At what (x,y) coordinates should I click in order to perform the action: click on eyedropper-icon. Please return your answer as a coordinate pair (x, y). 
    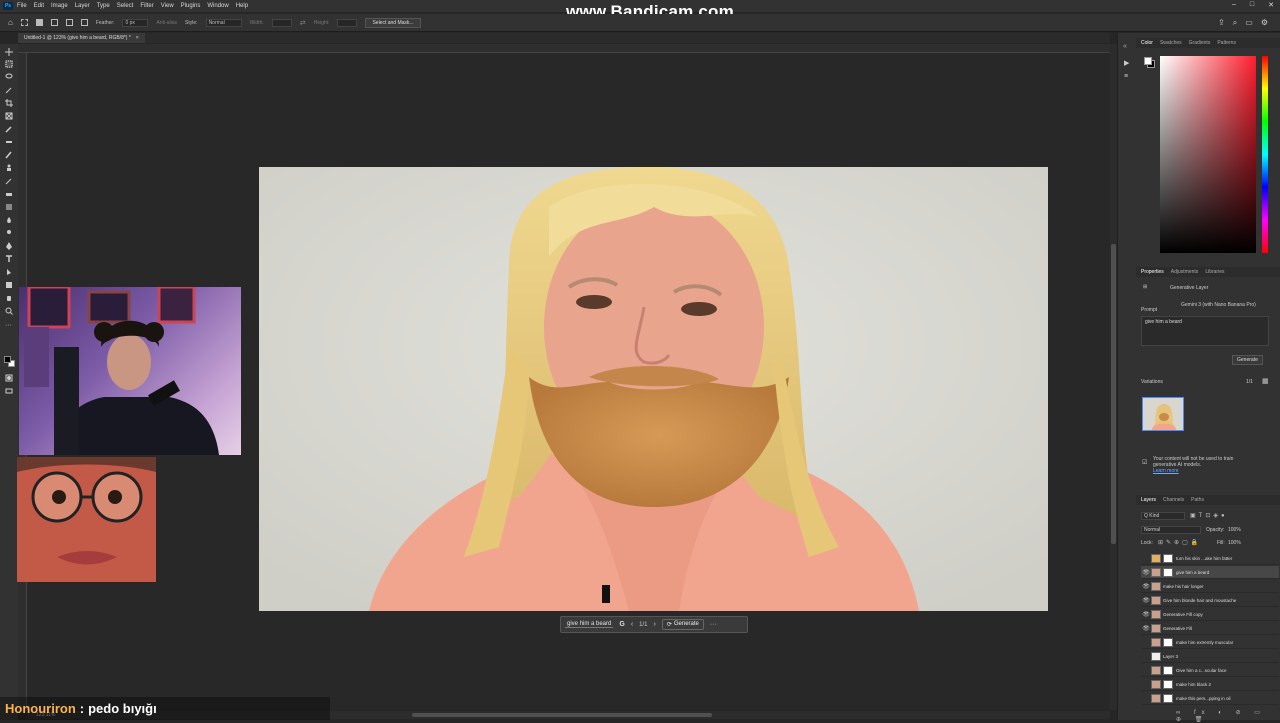
    Looking at the image, I should click on (9, 129).